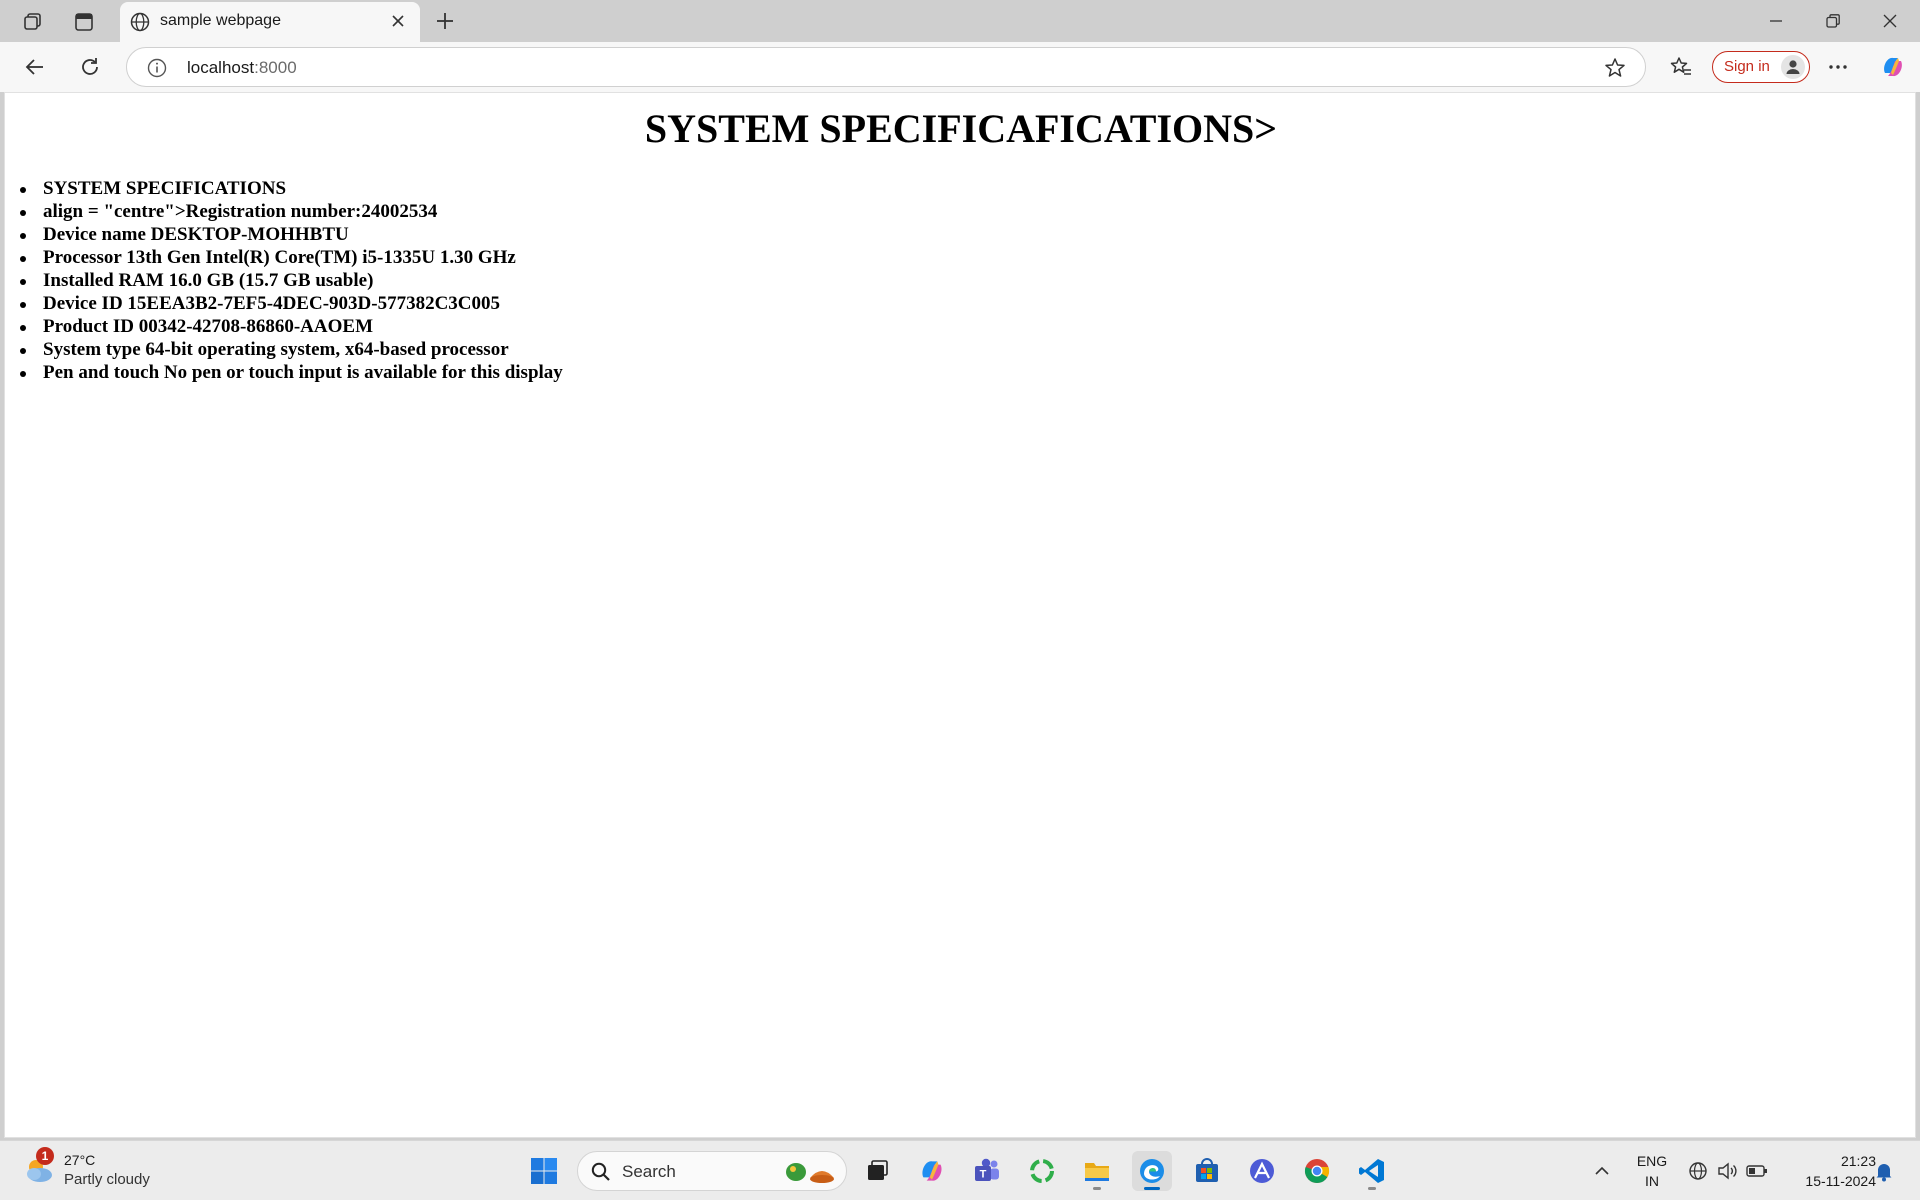 The height and width of the screenshot is (1200, 1920). I want to click on region-code: IN, so click(1652, 1181).